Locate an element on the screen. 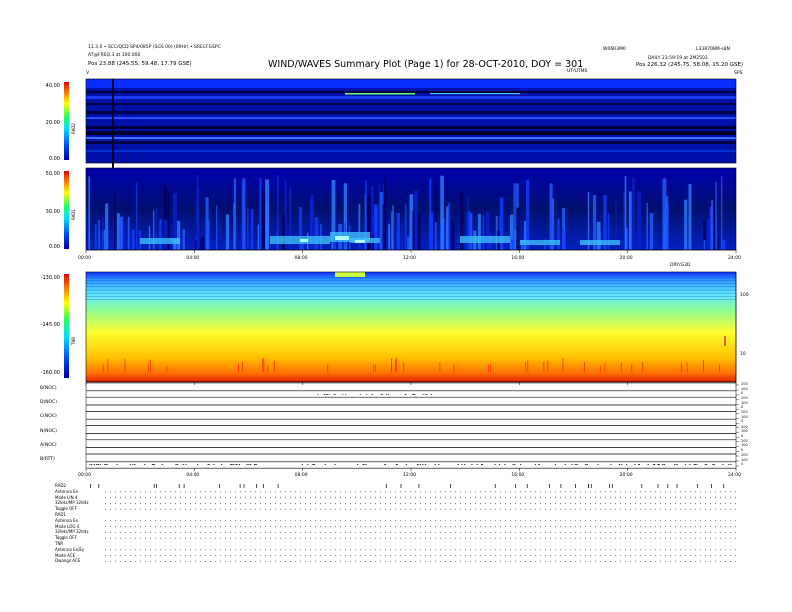  time-tick-label: 20:00 is located at coordinates (626, 476).